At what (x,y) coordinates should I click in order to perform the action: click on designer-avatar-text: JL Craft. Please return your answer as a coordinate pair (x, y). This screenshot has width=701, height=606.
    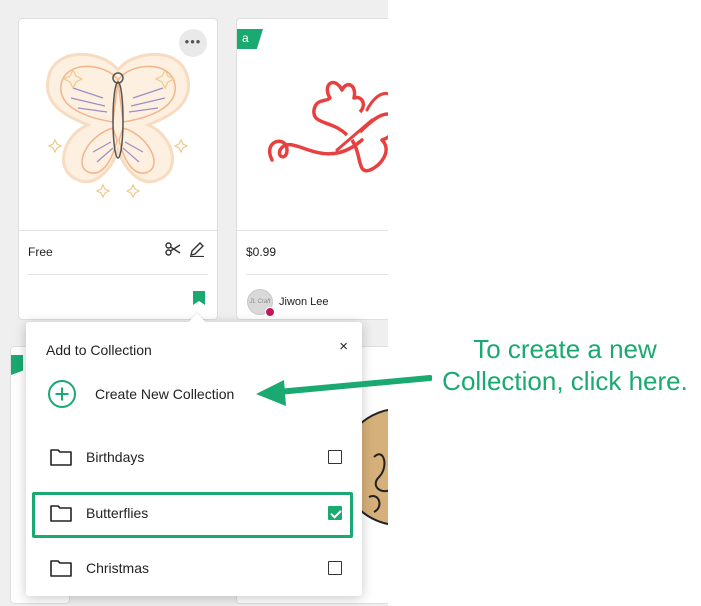
    Looking at the image, I should click on (260, 302).